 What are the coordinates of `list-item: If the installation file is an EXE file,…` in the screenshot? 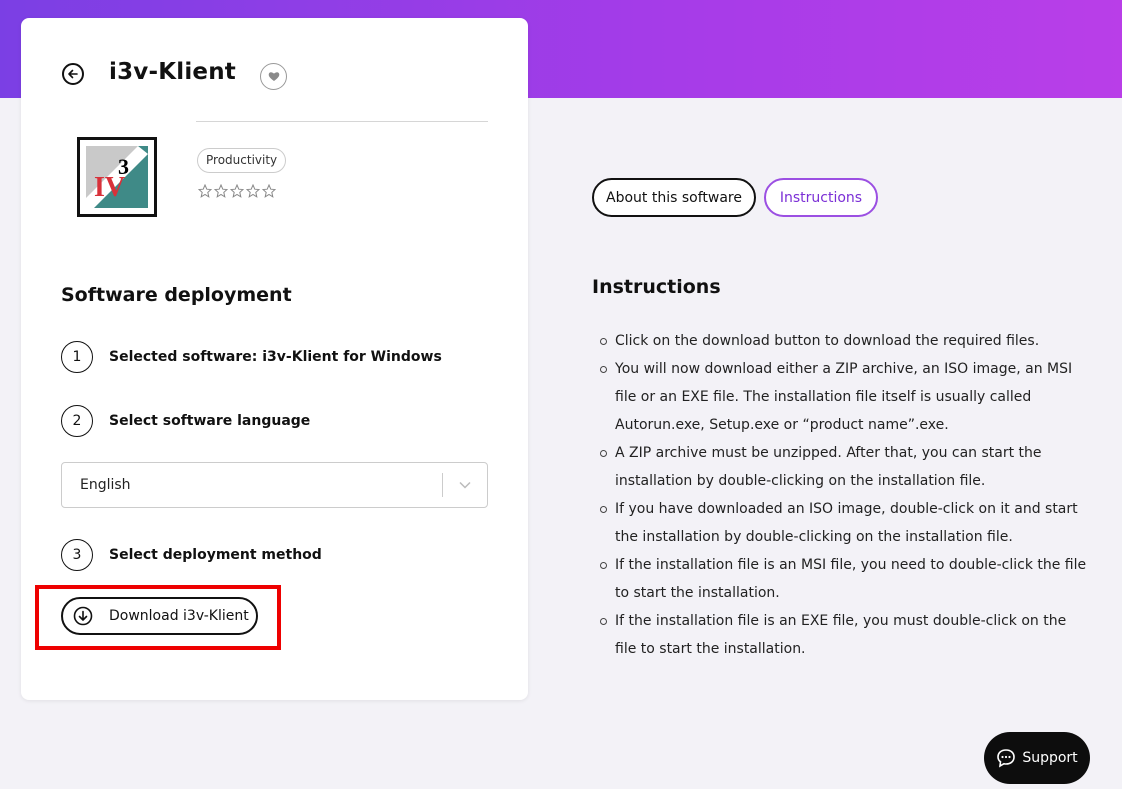 It's located at (845, 635).